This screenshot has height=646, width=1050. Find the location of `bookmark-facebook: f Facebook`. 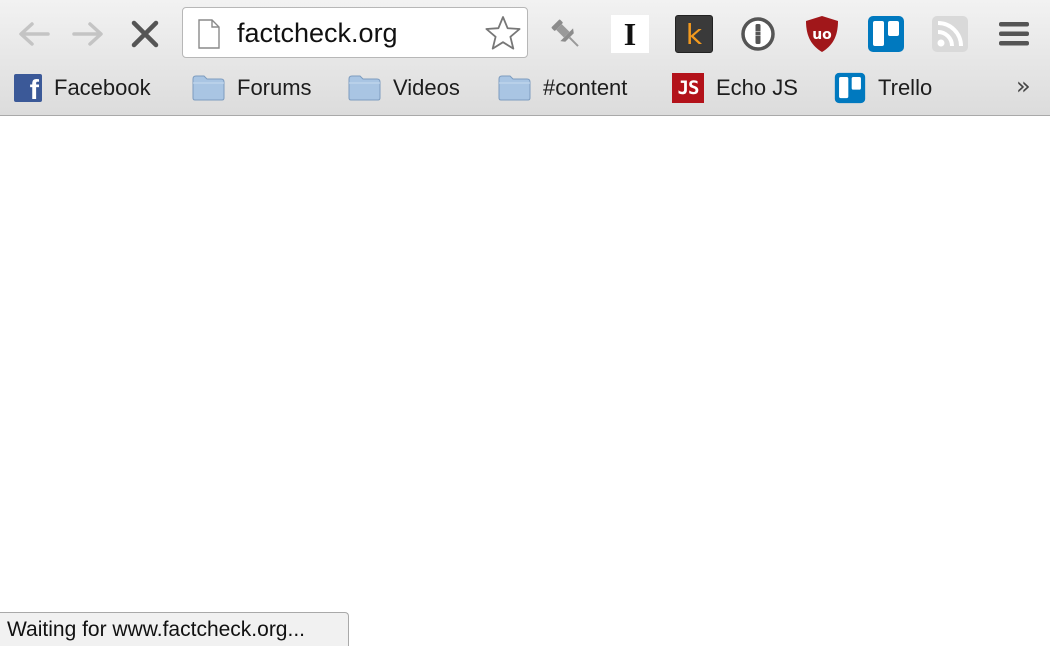

bookmark-facebook: f Facebook is located at coordinates (82, 88).